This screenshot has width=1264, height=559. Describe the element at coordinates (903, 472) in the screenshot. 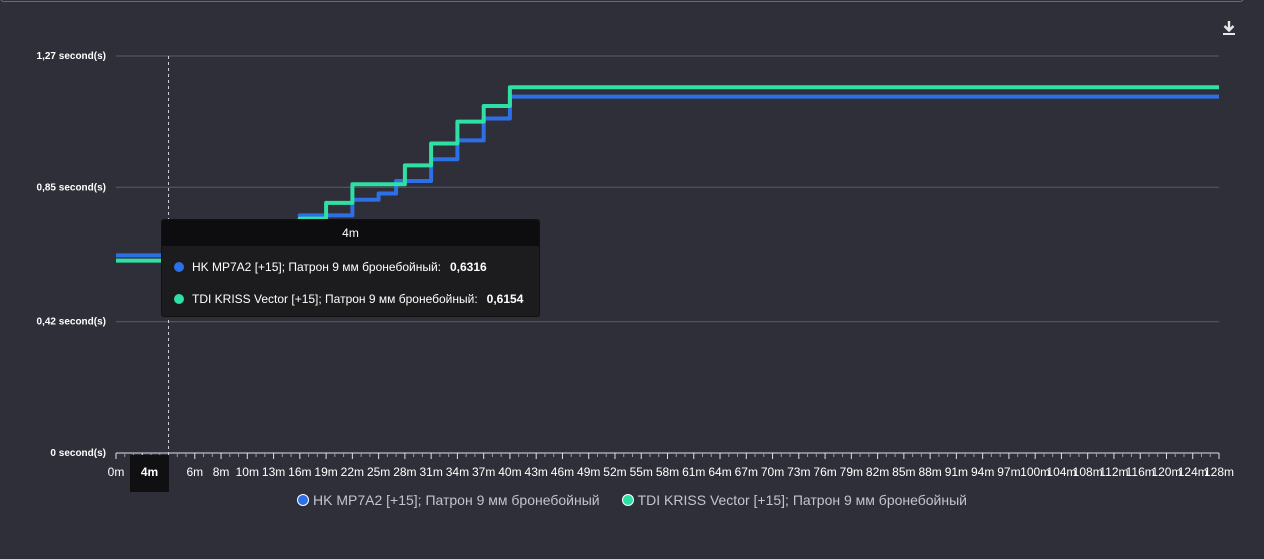

I see `x-tick-label: 85m` at that location.